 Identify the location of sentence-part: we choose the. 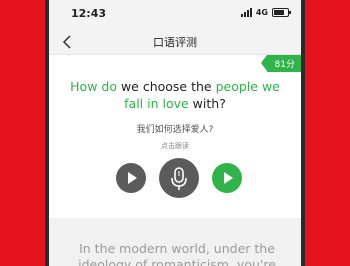
(166, 86).